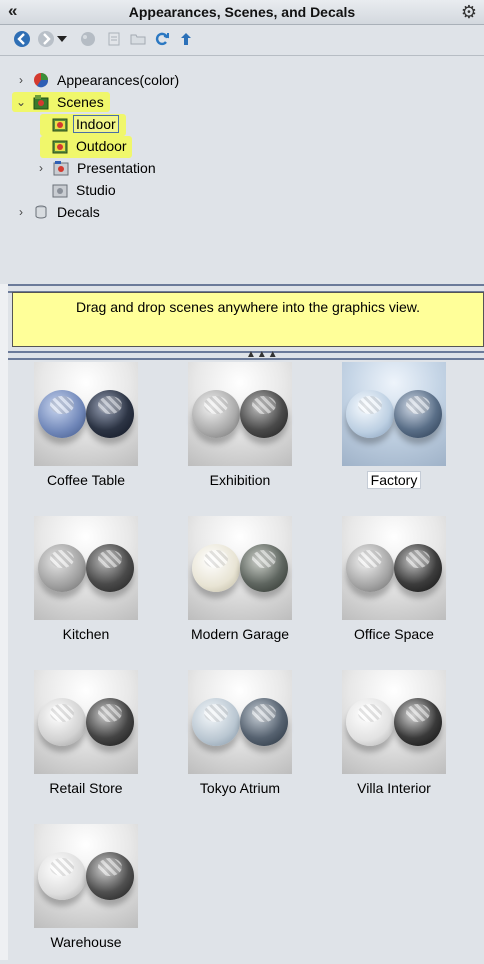 The image size is (484, 964). Describe the element at coordinates (240, 634) in the screenshot. I see `gallery-item-label: Modern Garage` at that location.